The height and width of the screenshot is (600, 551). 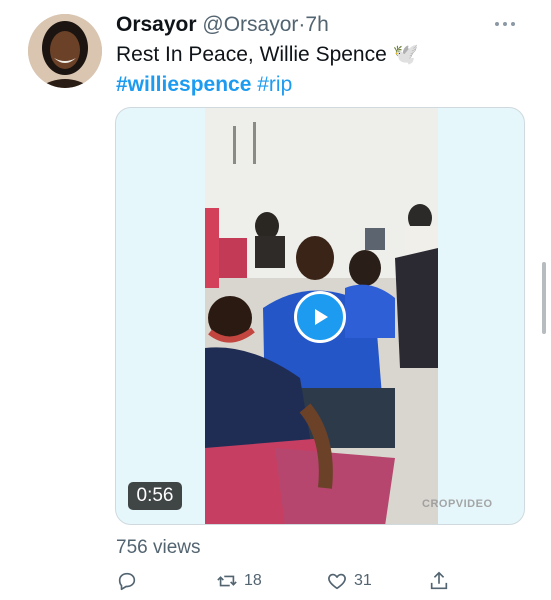 I want to click on display-name: Orsayor, so click(x=156, y=24).